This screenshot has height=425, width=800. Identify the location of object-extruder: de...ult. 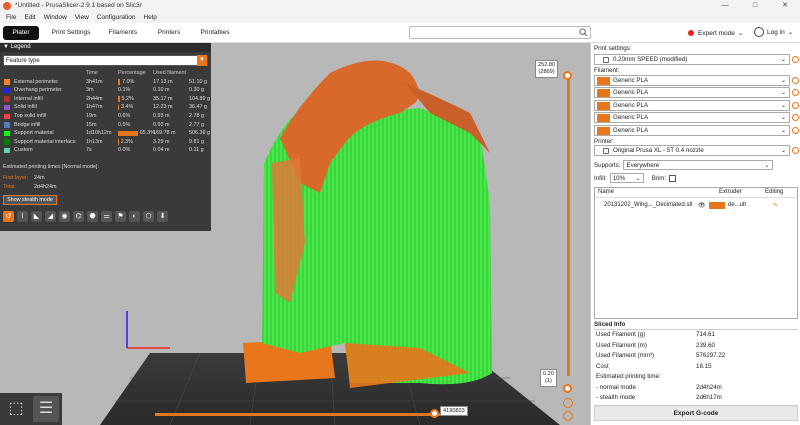
(737, 205).